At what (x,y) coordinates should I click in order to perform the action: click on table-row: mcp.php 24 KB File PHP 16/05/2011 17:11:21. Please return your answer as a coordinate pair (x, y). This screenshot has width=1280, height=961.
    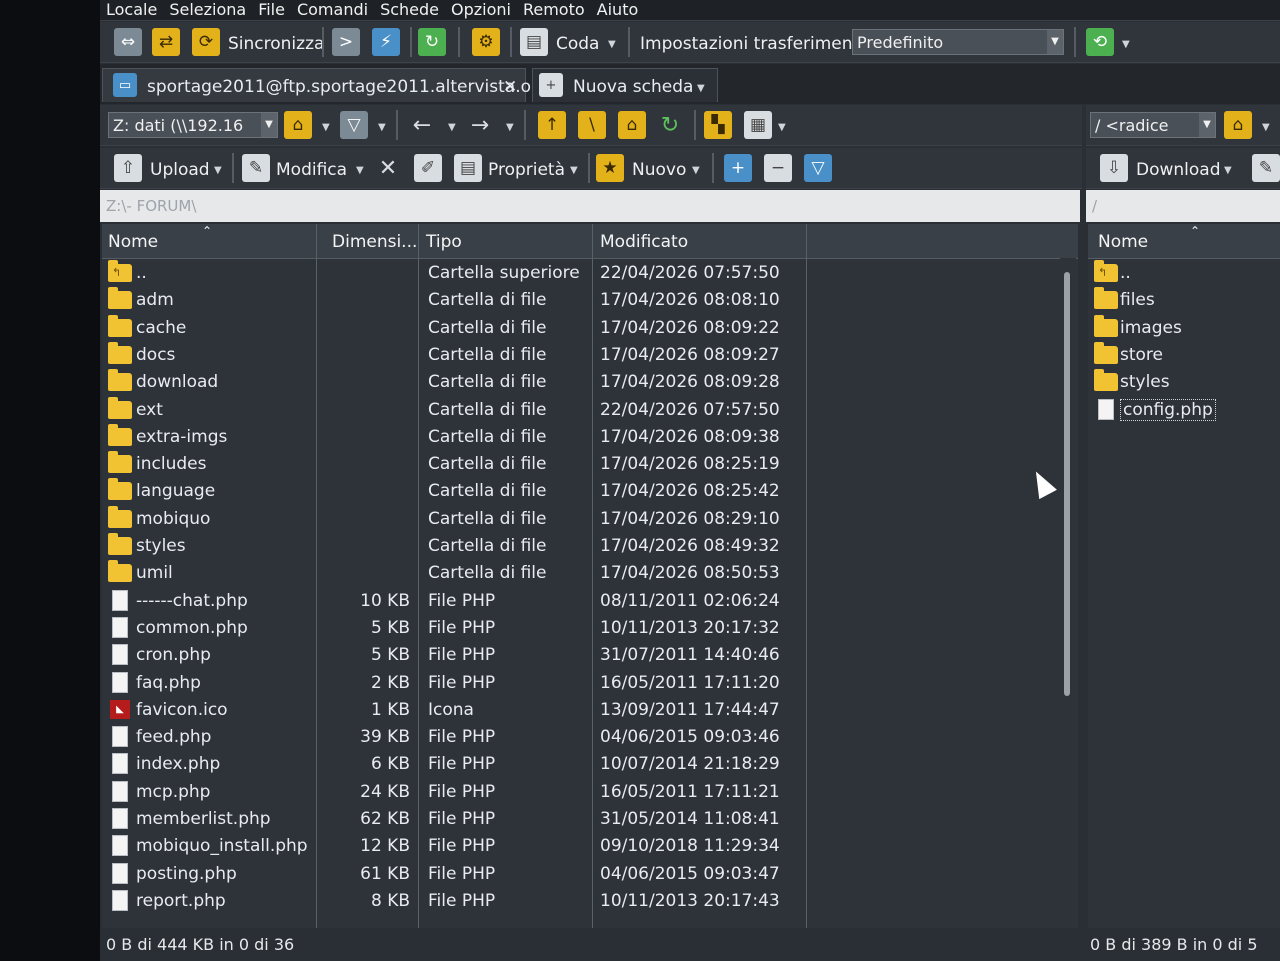
    Looking at the image, I should click on (582, 792).